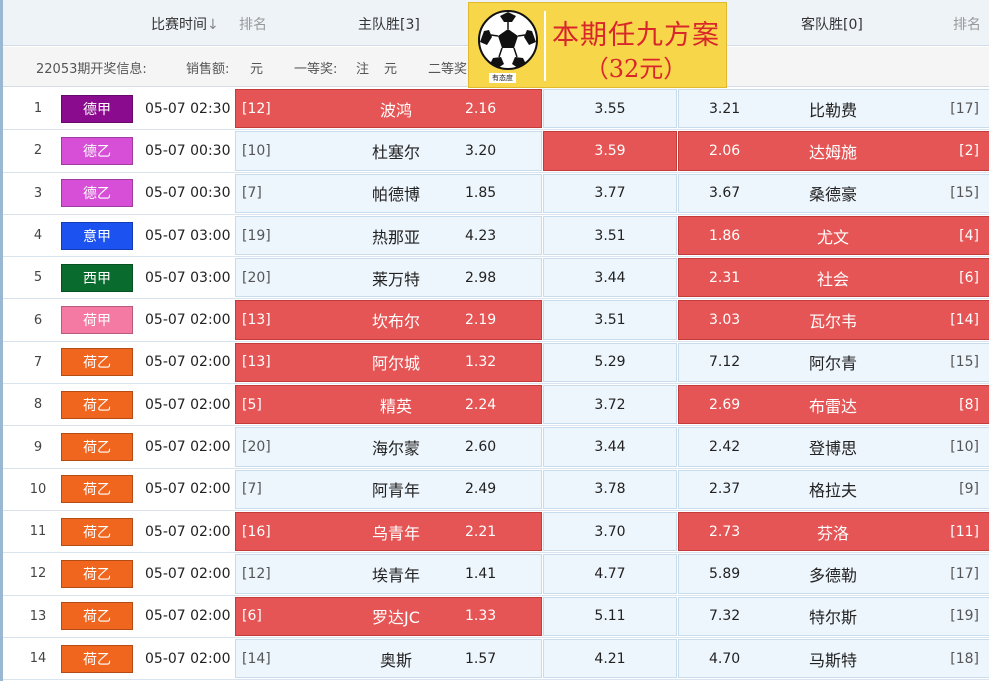  What do you see at coordinates (316, 69) in the screenshot?
I see `first-prize-label: 一等奖:` at bounding box center [316, 69].